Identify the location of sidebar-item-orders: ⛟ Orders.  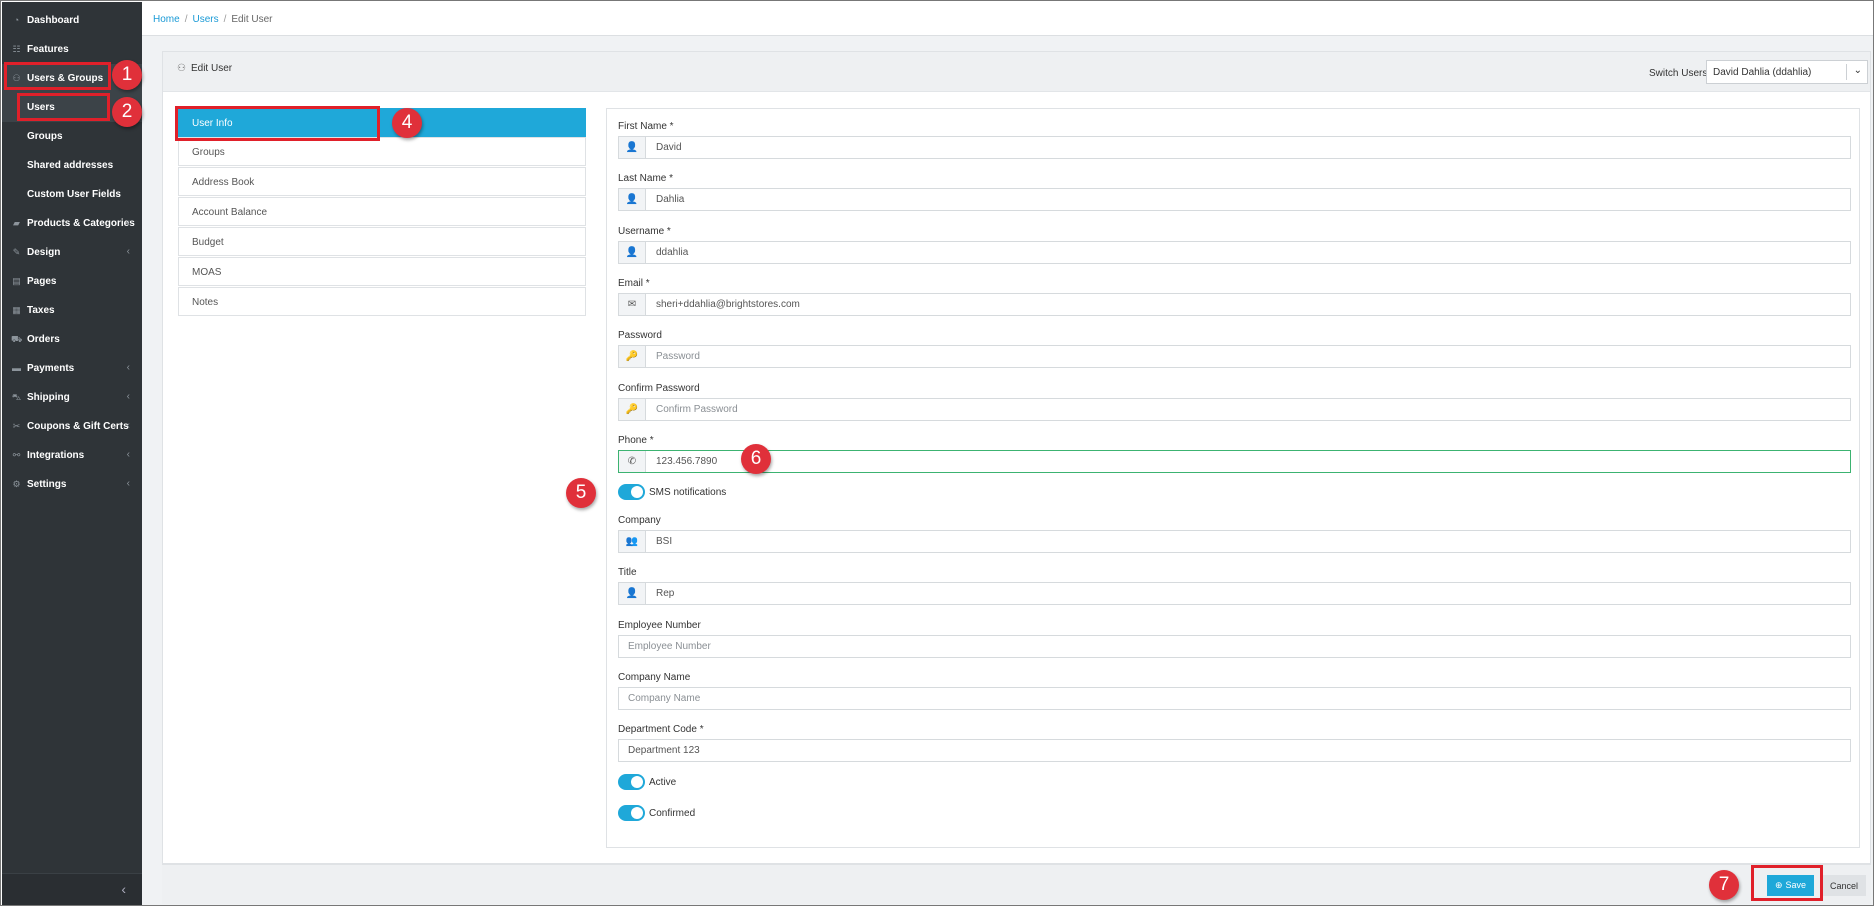
(72, 339).